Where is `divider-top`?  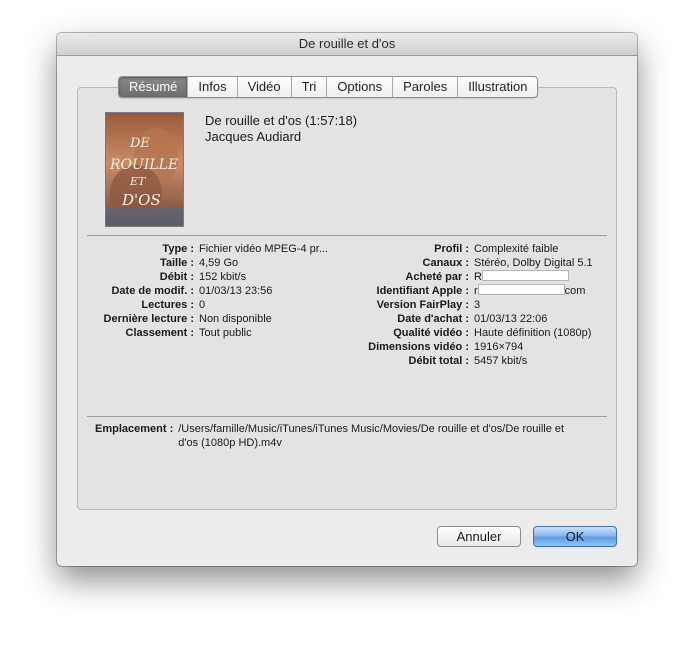
divider-top is located at coordinates (347, 235).